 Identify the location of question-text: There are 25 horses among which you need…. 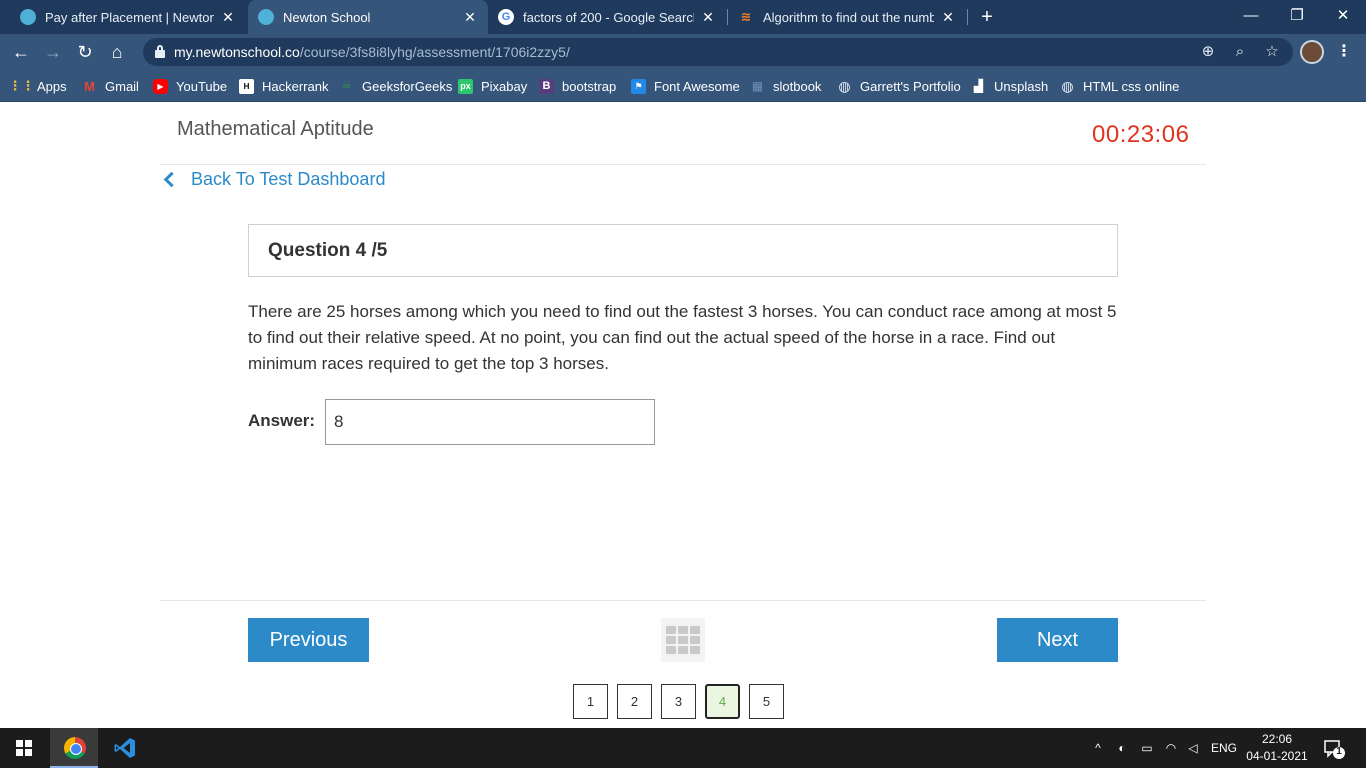
(682, 337).